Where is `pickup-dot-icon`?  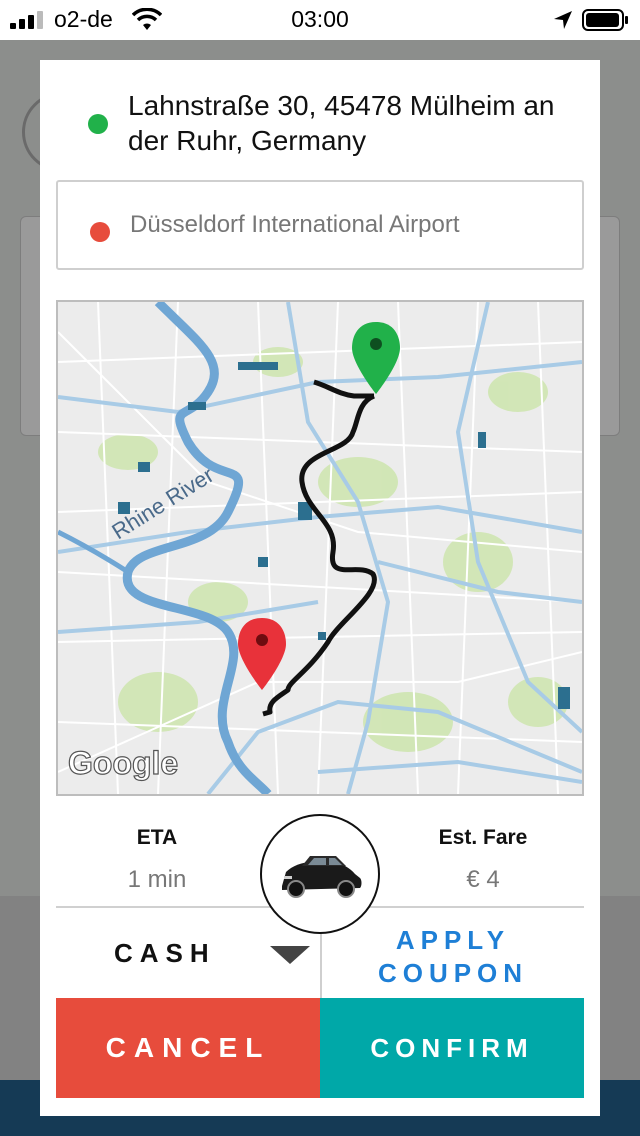
pickup-dot-icon is located at coordinates (98, 124).